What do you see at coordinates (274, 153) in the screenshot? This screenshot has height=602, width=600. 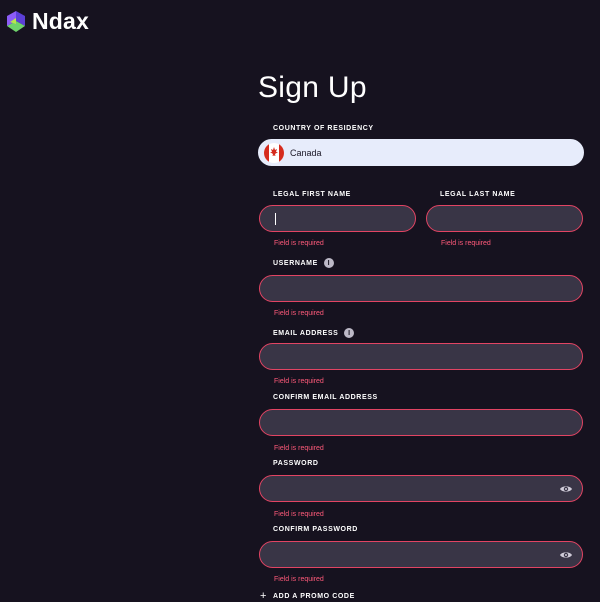 I see `canada-flag-icon` at bounding box center [274, 153].